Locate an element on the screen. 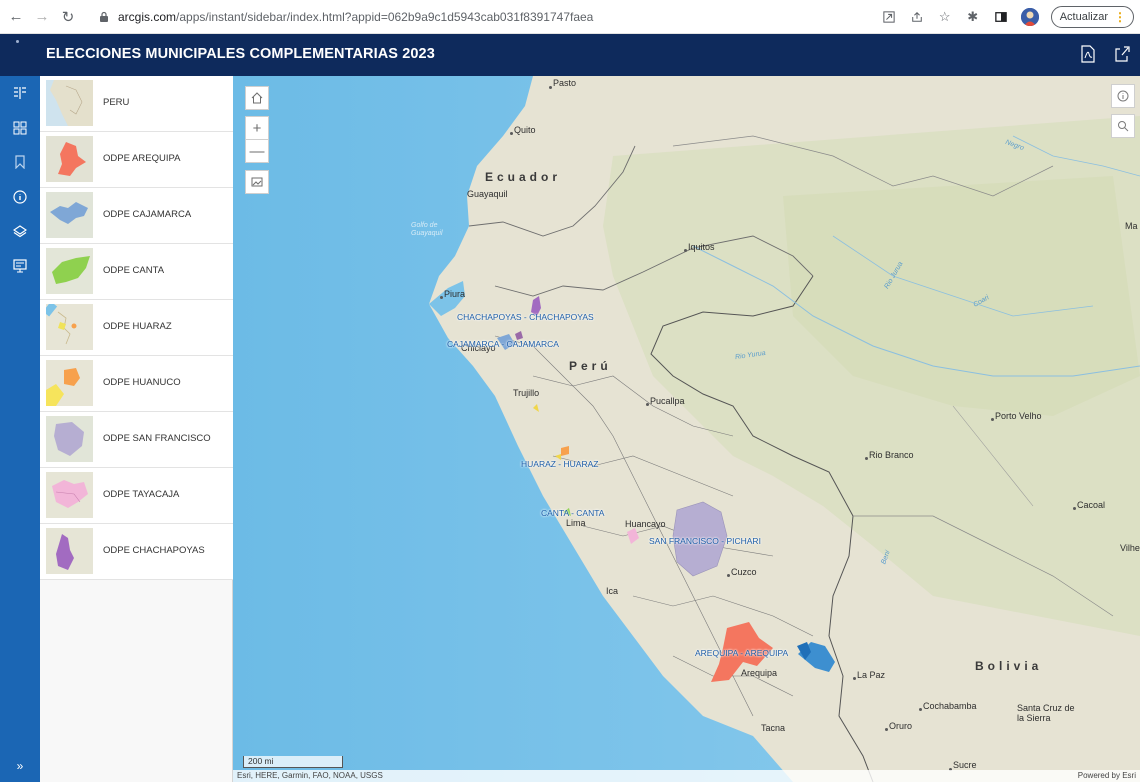  lock-icon is located at coordinates (104, 16).